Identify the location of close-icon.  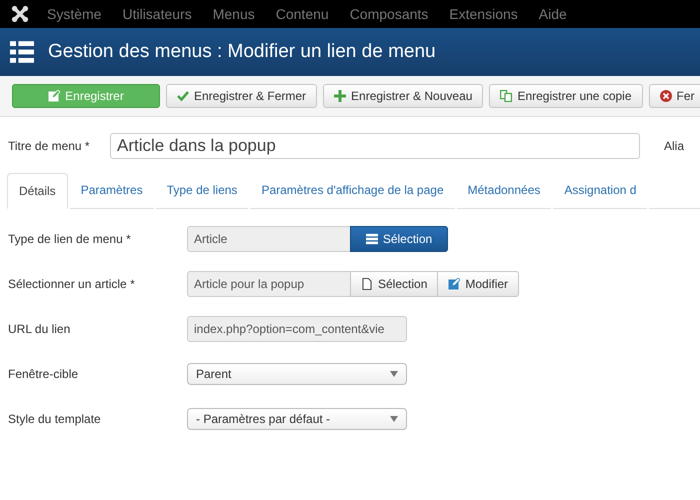
(666, 96).